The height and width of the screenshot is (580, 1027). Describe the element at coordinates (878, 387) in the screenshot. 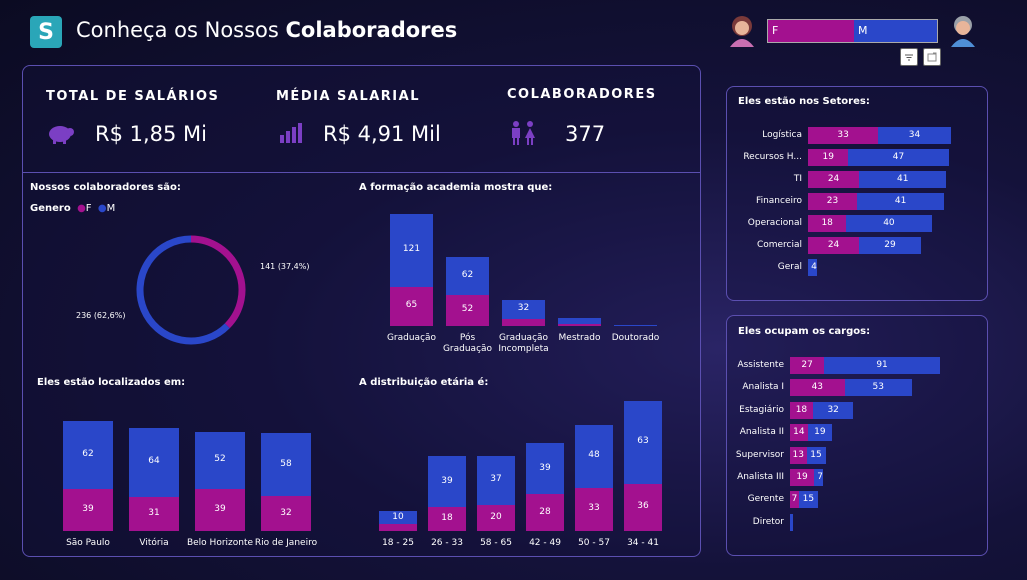

I see `bar-label-m: 53` at that location.